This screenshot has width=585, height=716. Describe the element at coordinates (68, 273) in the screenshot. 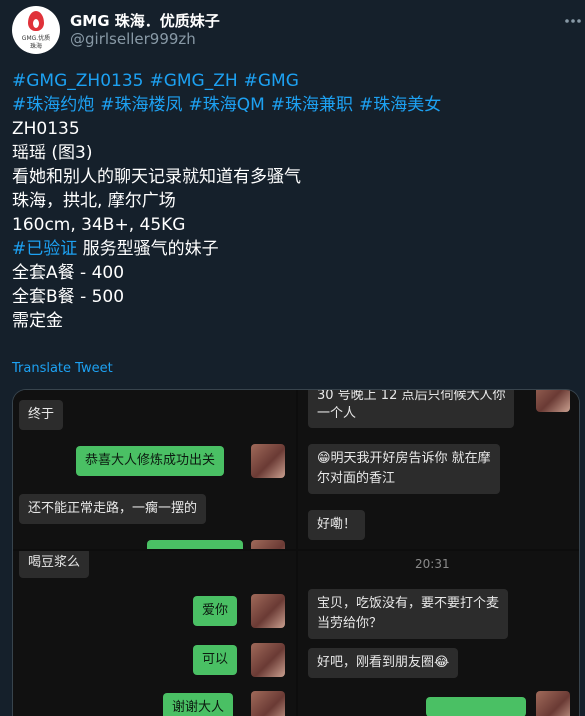

I see `tweet-line-package-a: 全套A餐 - 400` at that location.